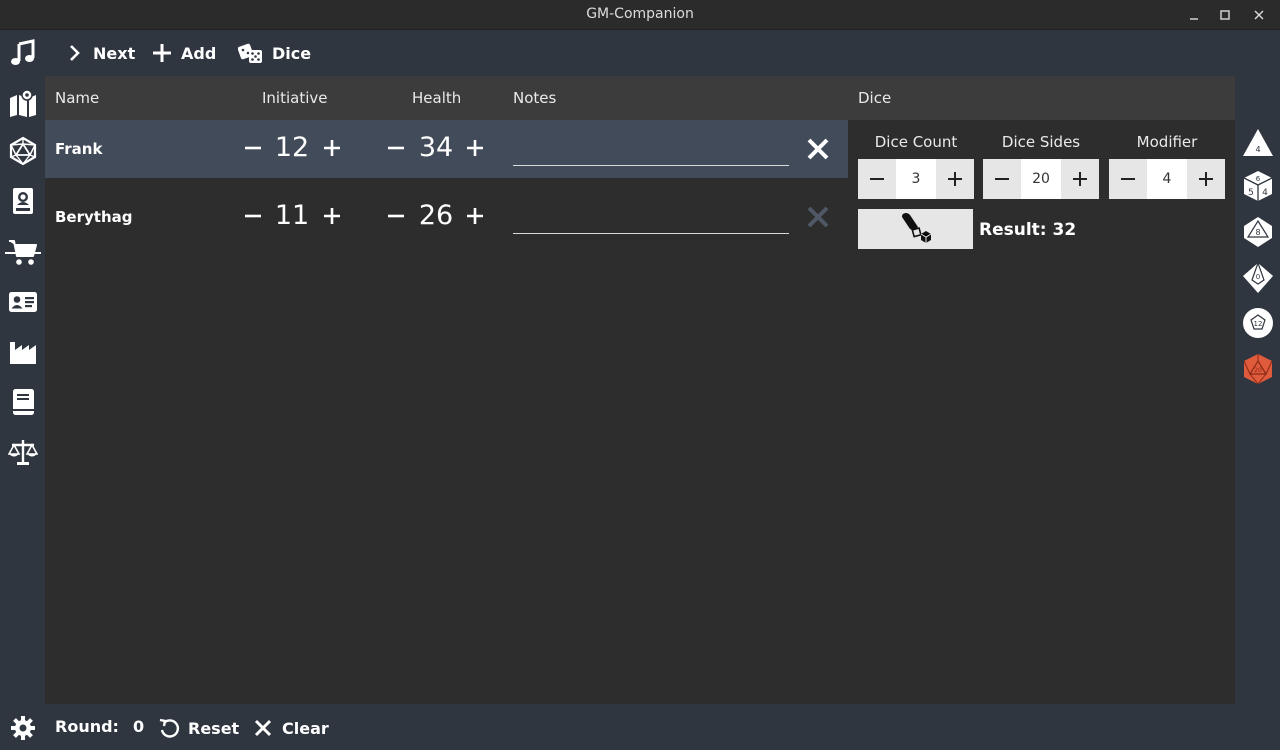  I want to click on dice-count-spinbox: 3, so click(916, 179).